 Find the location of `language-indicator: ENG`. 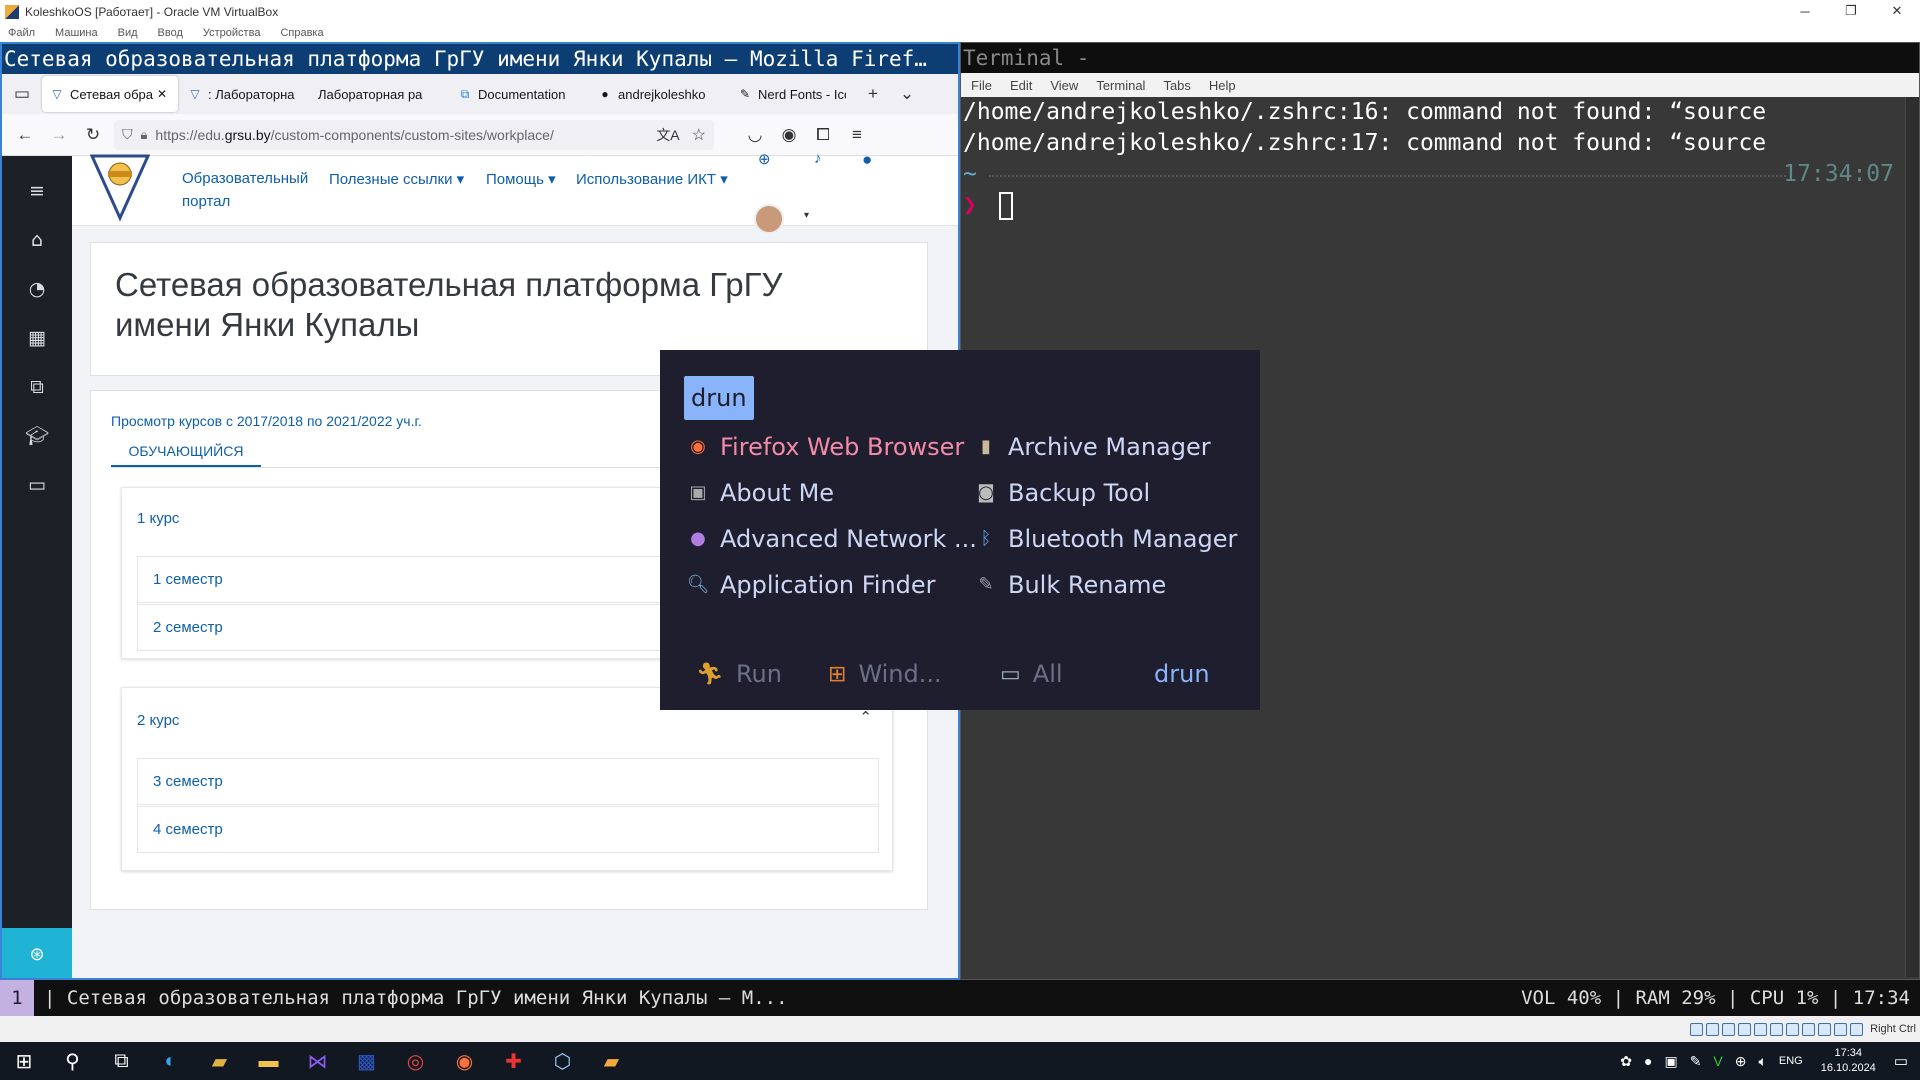

language-indicator: ENG is located at coordinates (1791, 1061).